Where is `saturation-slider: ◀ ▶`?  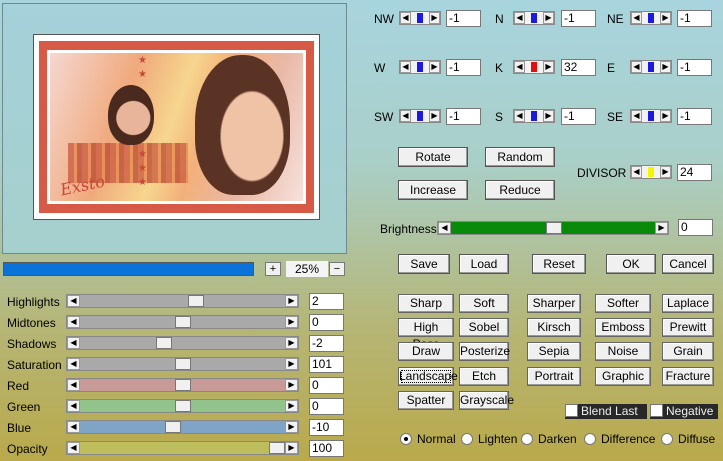 saturation-slider: ◀ ▶ is located at coordinates (182, 364).